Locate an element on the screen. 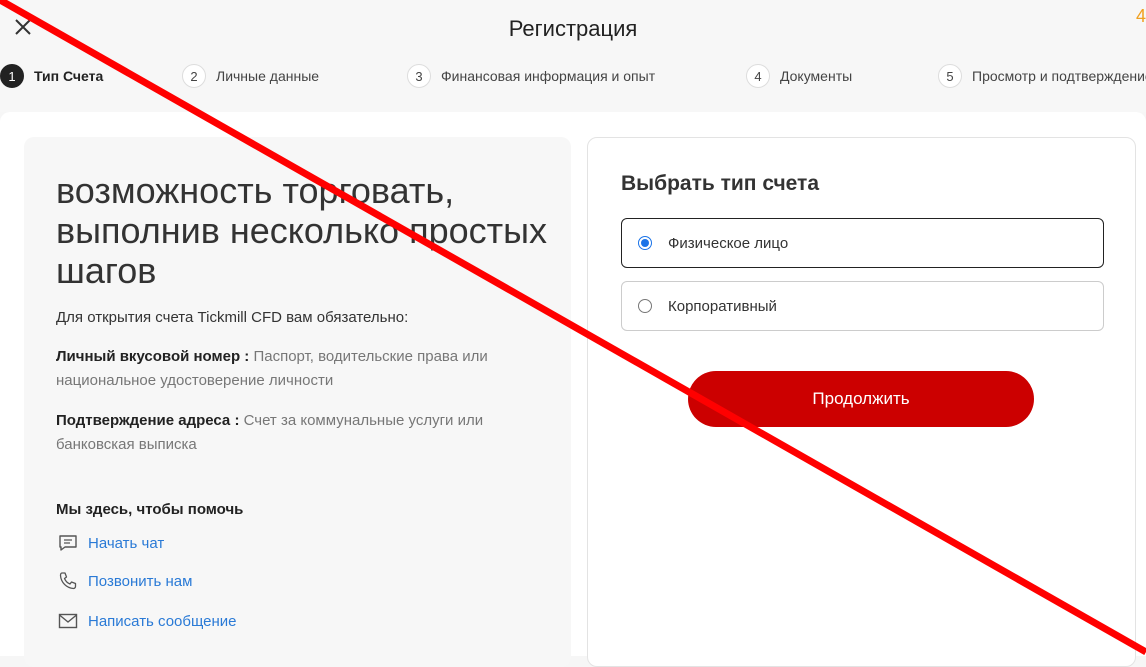 Image resolution: width=1146 pixels, height=667 pixels. start-chat-link: Начать чат is located at coordinates (110, 543).